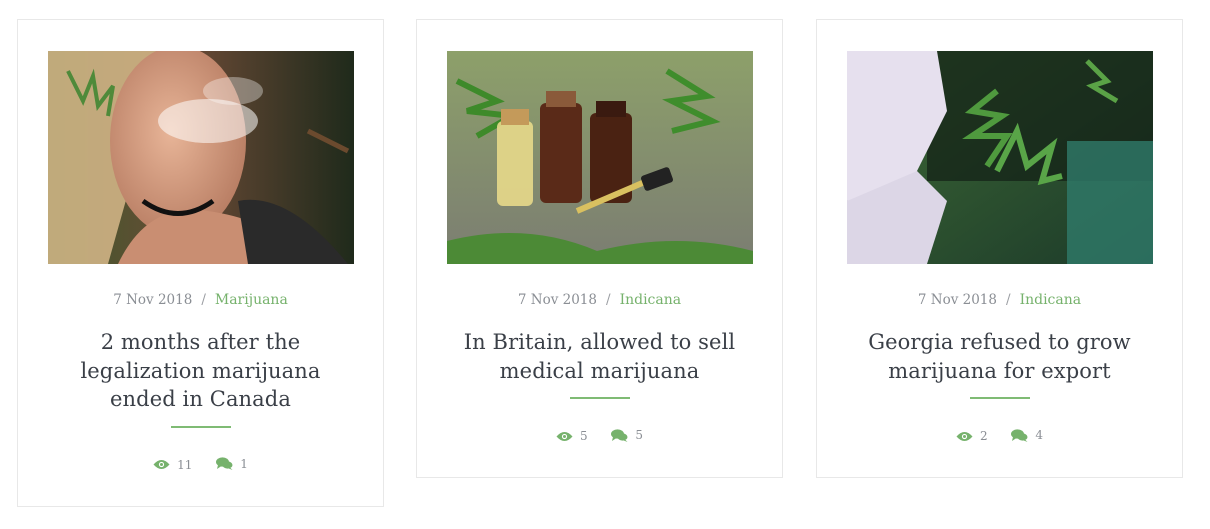 Image resolution: width=1210 pixels, height=529 pixels. Describe the element at coordinates (172, 465) in the screenshot. I see `views-stat: 11` at that location.